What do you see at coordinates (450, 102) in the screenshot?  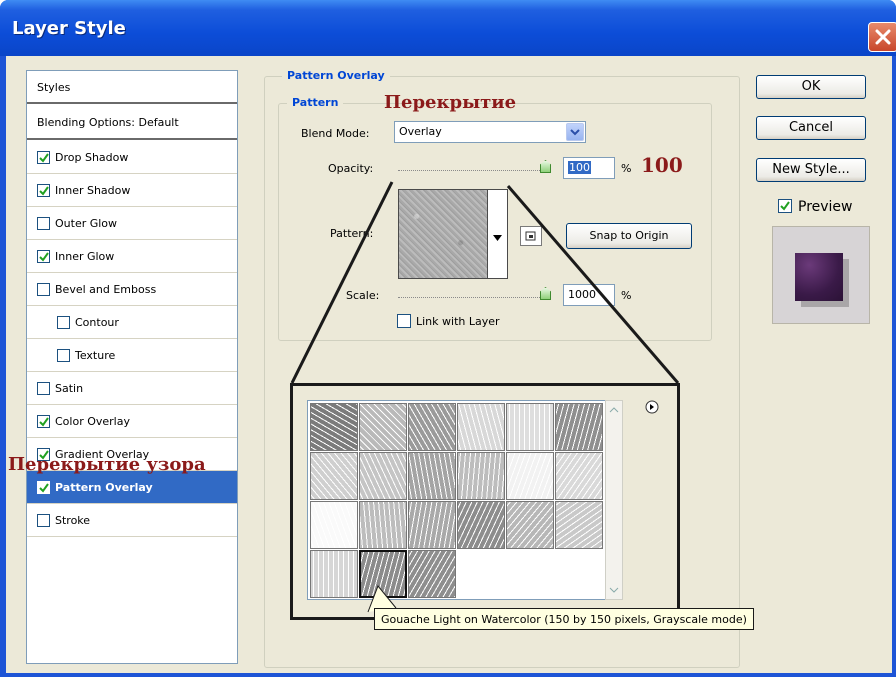 I see `annotation-overlay: Перекрытие` at bounding box center [450, 102].